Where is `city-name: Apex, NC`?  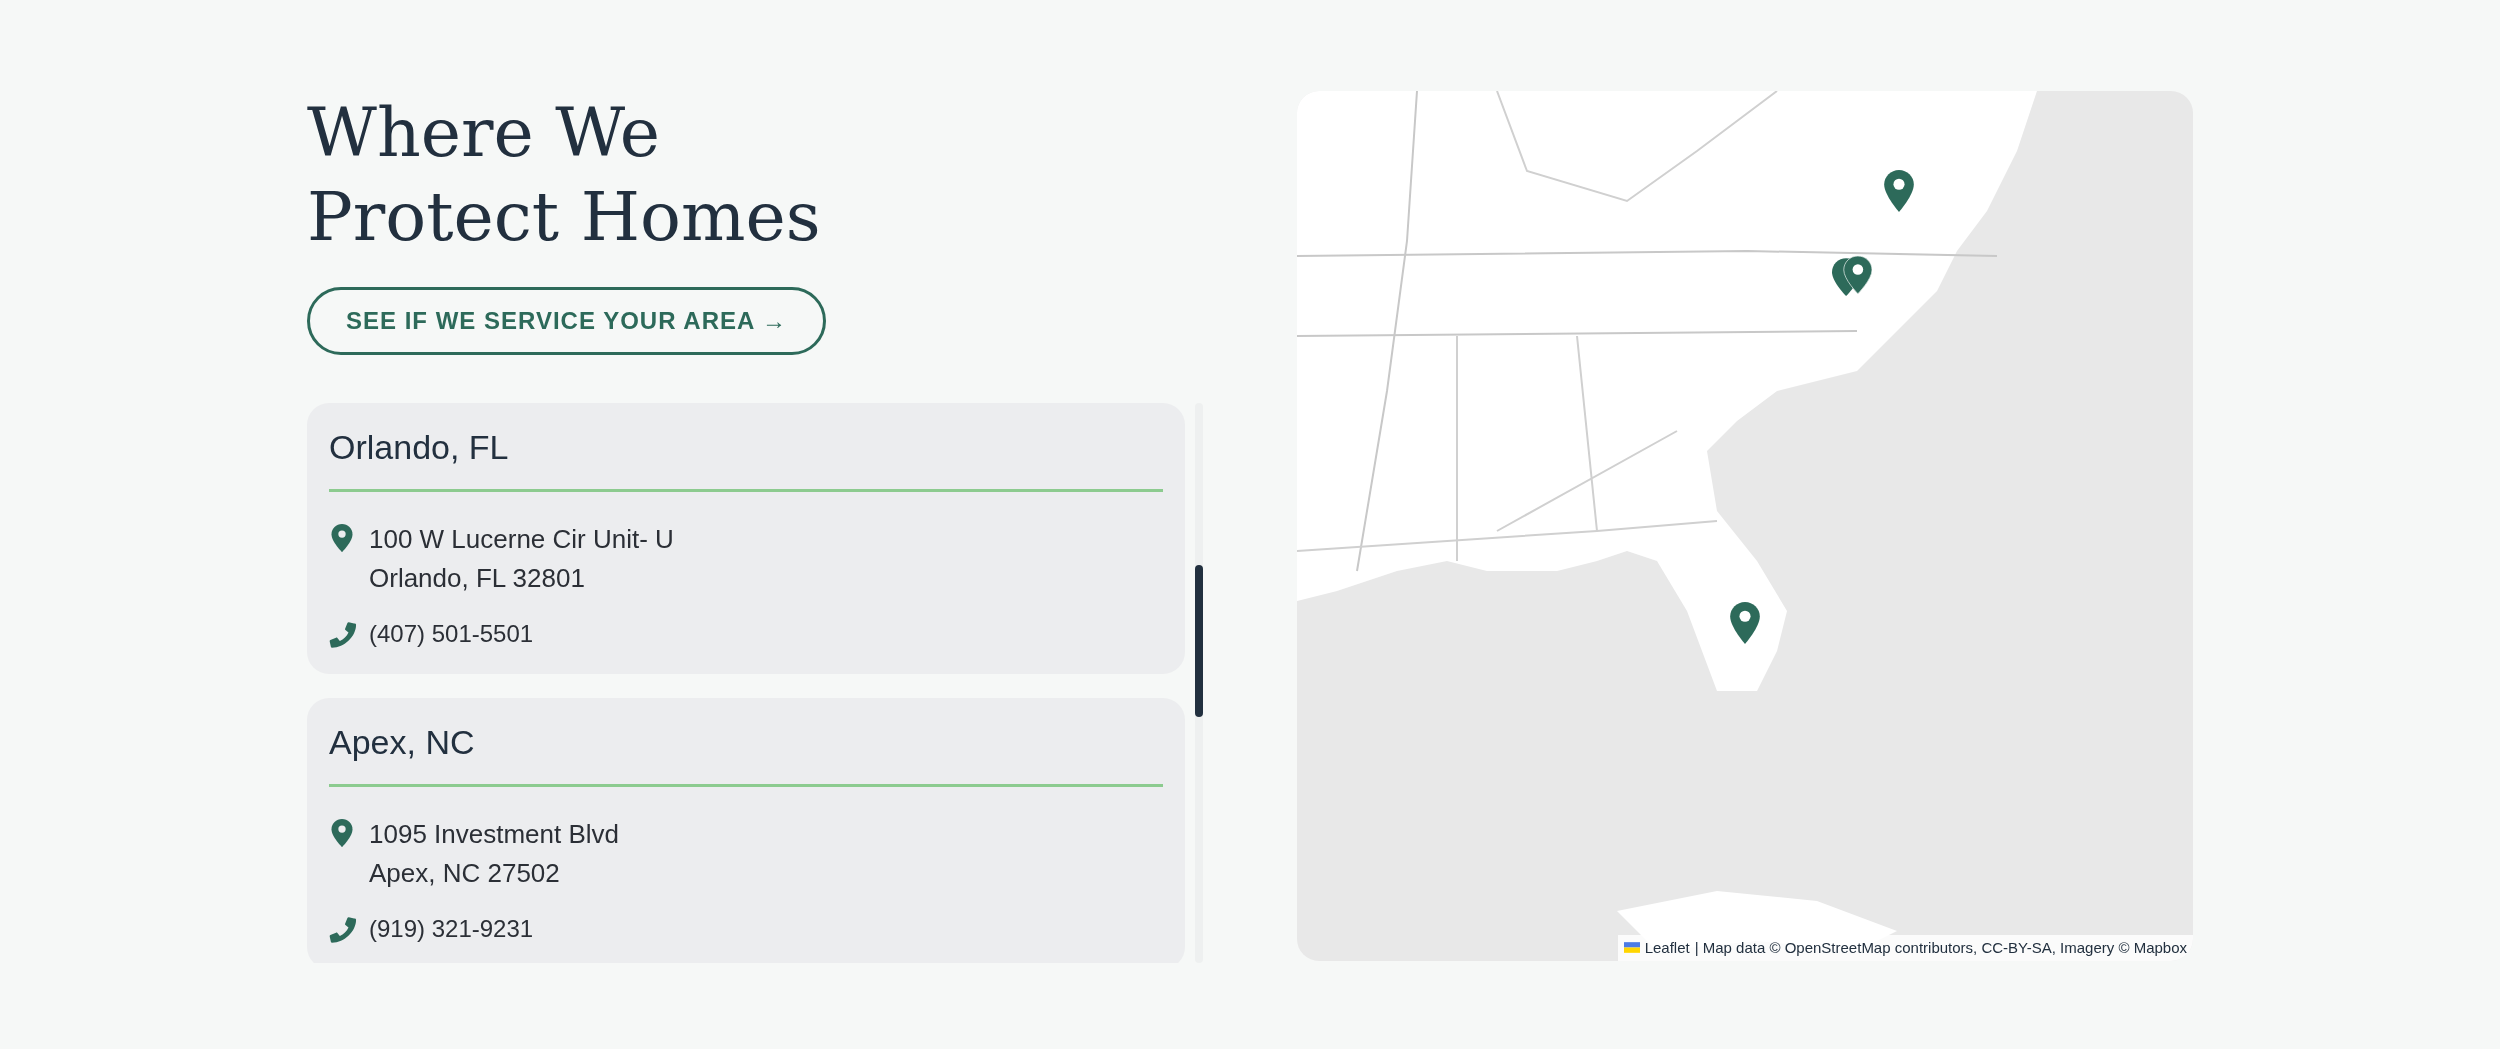 city-name: Apex, NC is located at coordinates (402, 742).